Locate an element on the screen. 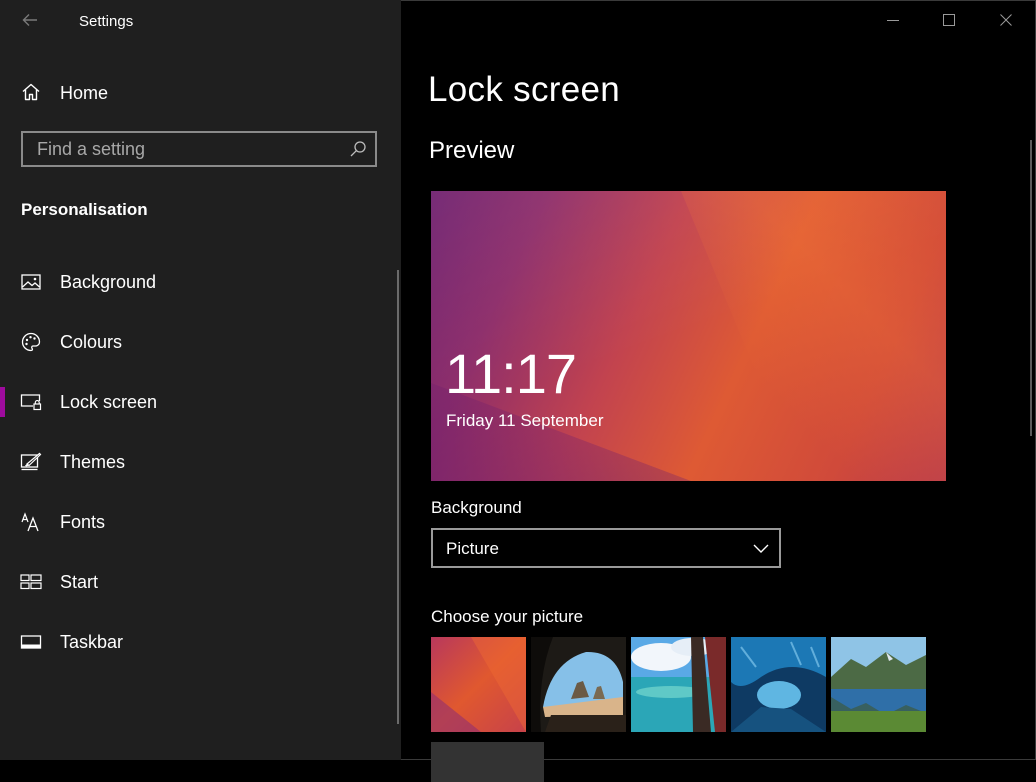 This screenshot has height=782, width=1036. picture-icon is located at coordinates (31, 282).